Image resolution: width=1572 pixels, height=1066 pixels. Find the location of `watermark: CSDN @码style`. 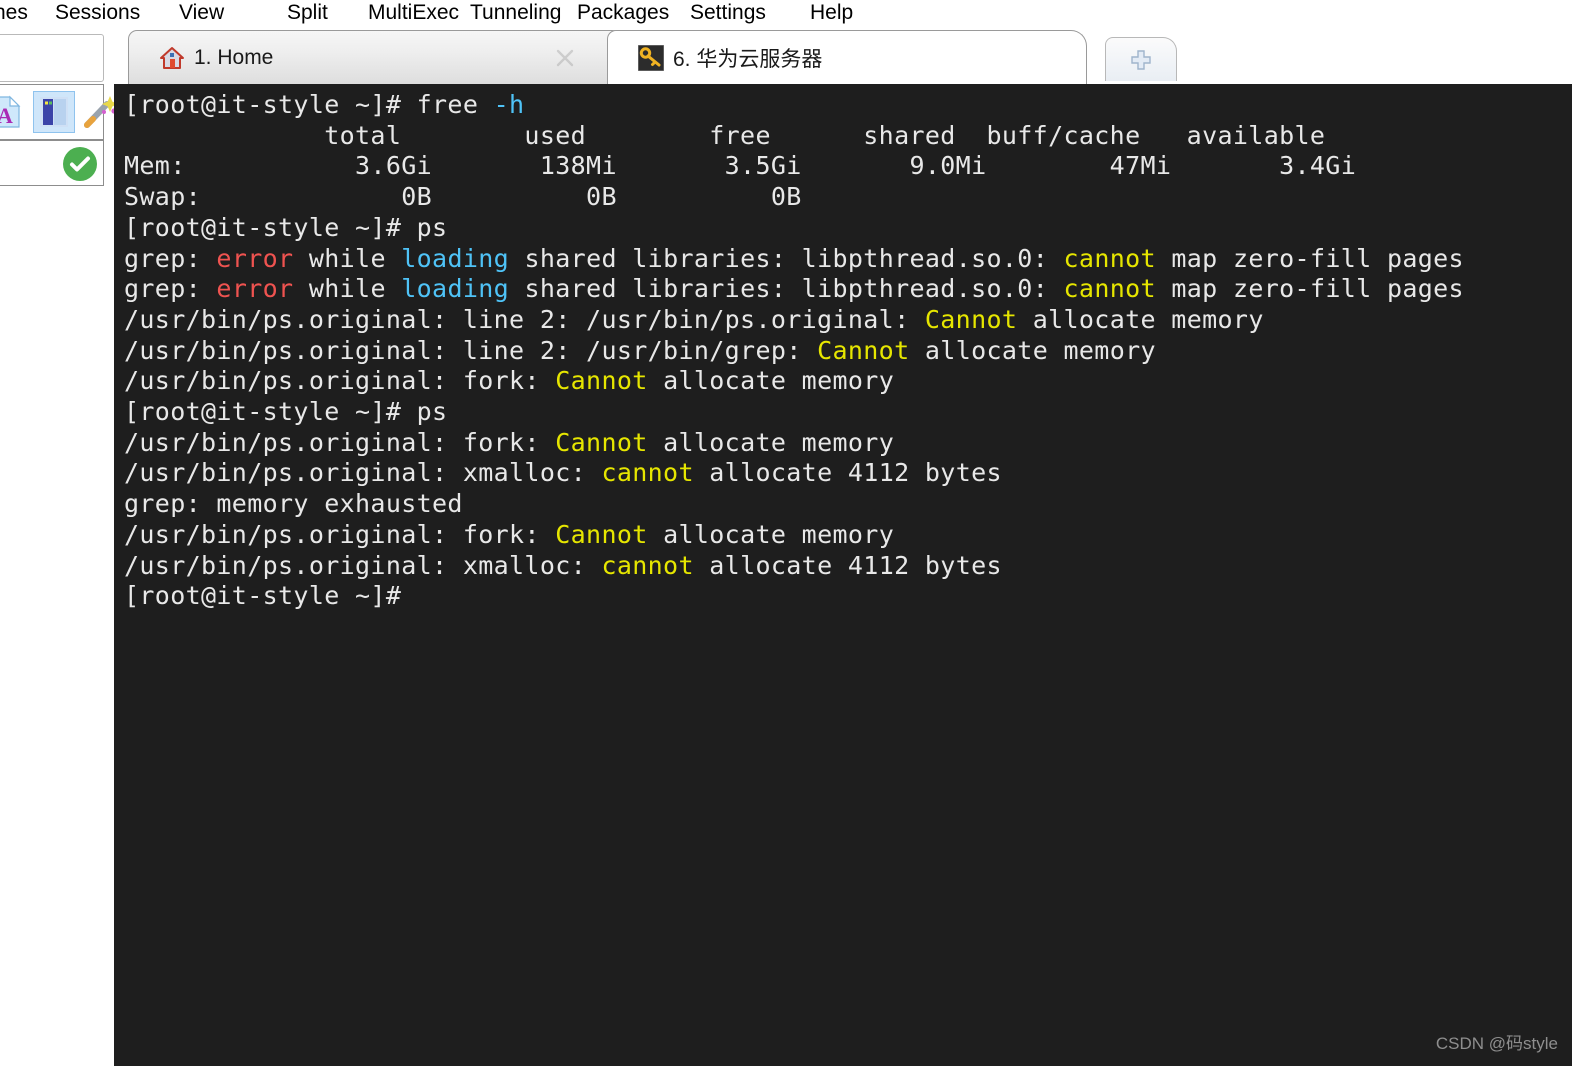

watermark: CSDN @码style is located at coordinates (1496, 1043).